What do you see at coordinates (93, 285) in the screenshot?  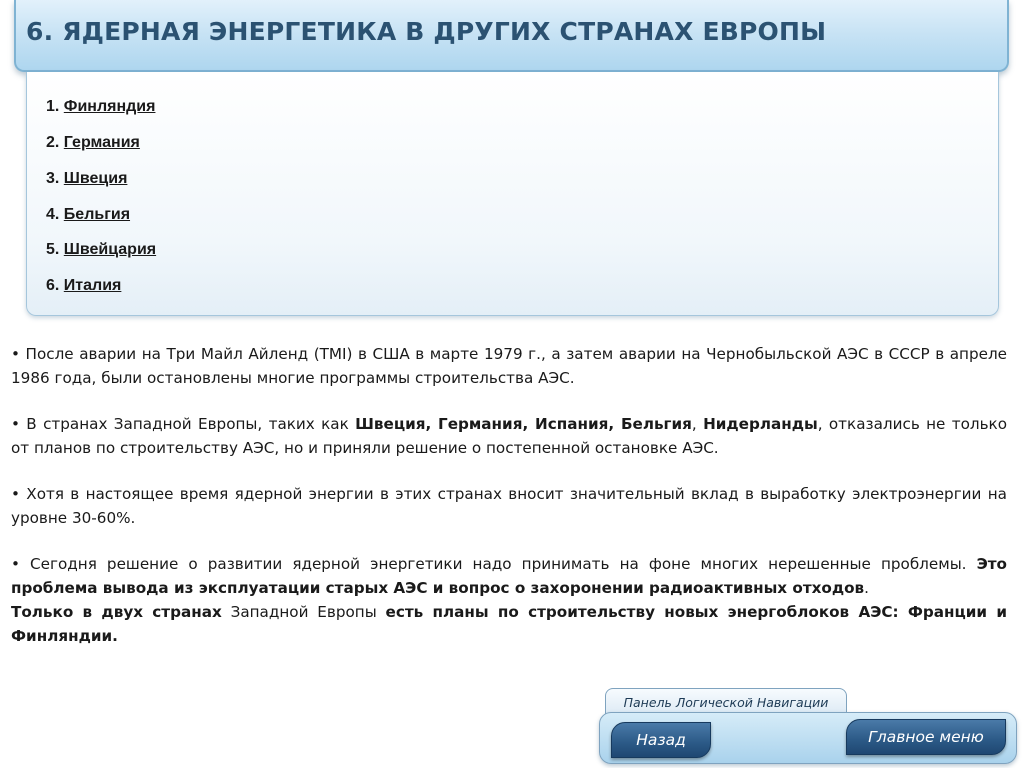 I see `country-link-italy: Италия` at bounding box center [93, 285].